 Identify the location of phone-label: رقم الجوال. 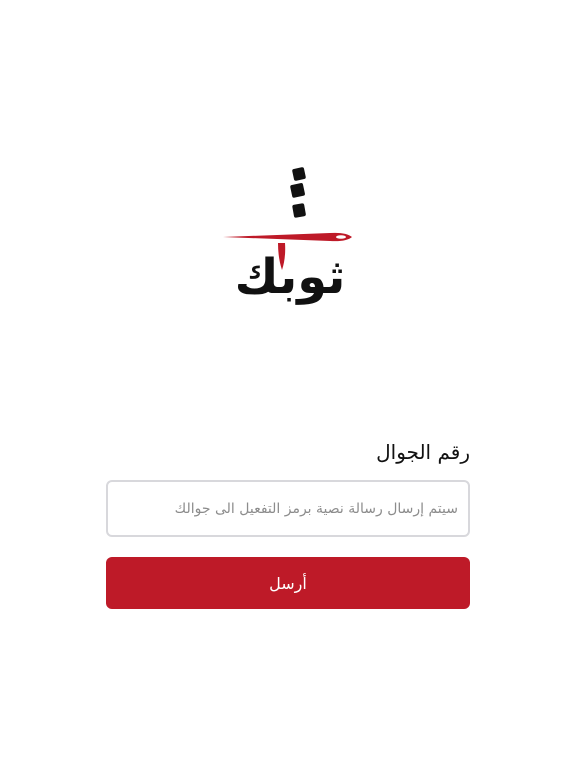
(423, 452).